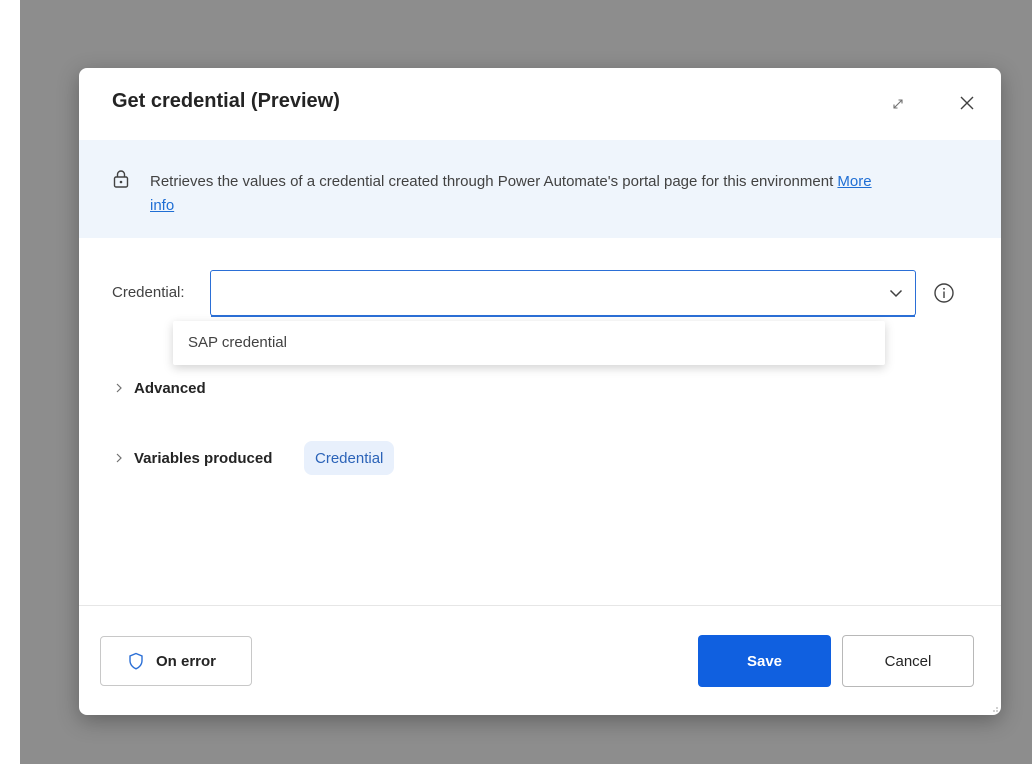 Image resolution: width=1032 pixels, height=769 pixels. What do you see at coordinates (944, 293) in the screenshot?
I see `info-icon` at bounding box center [944, 293].